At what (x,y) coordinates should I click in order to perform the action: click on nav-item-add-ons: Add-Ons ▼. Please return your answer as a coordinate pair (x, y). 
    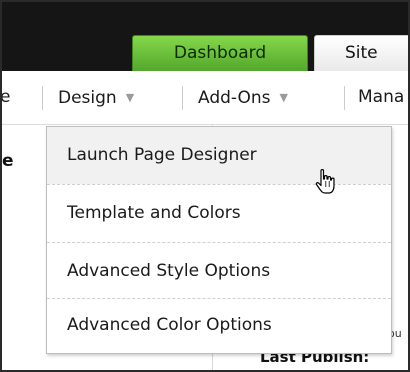
    Looking at the image, I should click on (243, 97).